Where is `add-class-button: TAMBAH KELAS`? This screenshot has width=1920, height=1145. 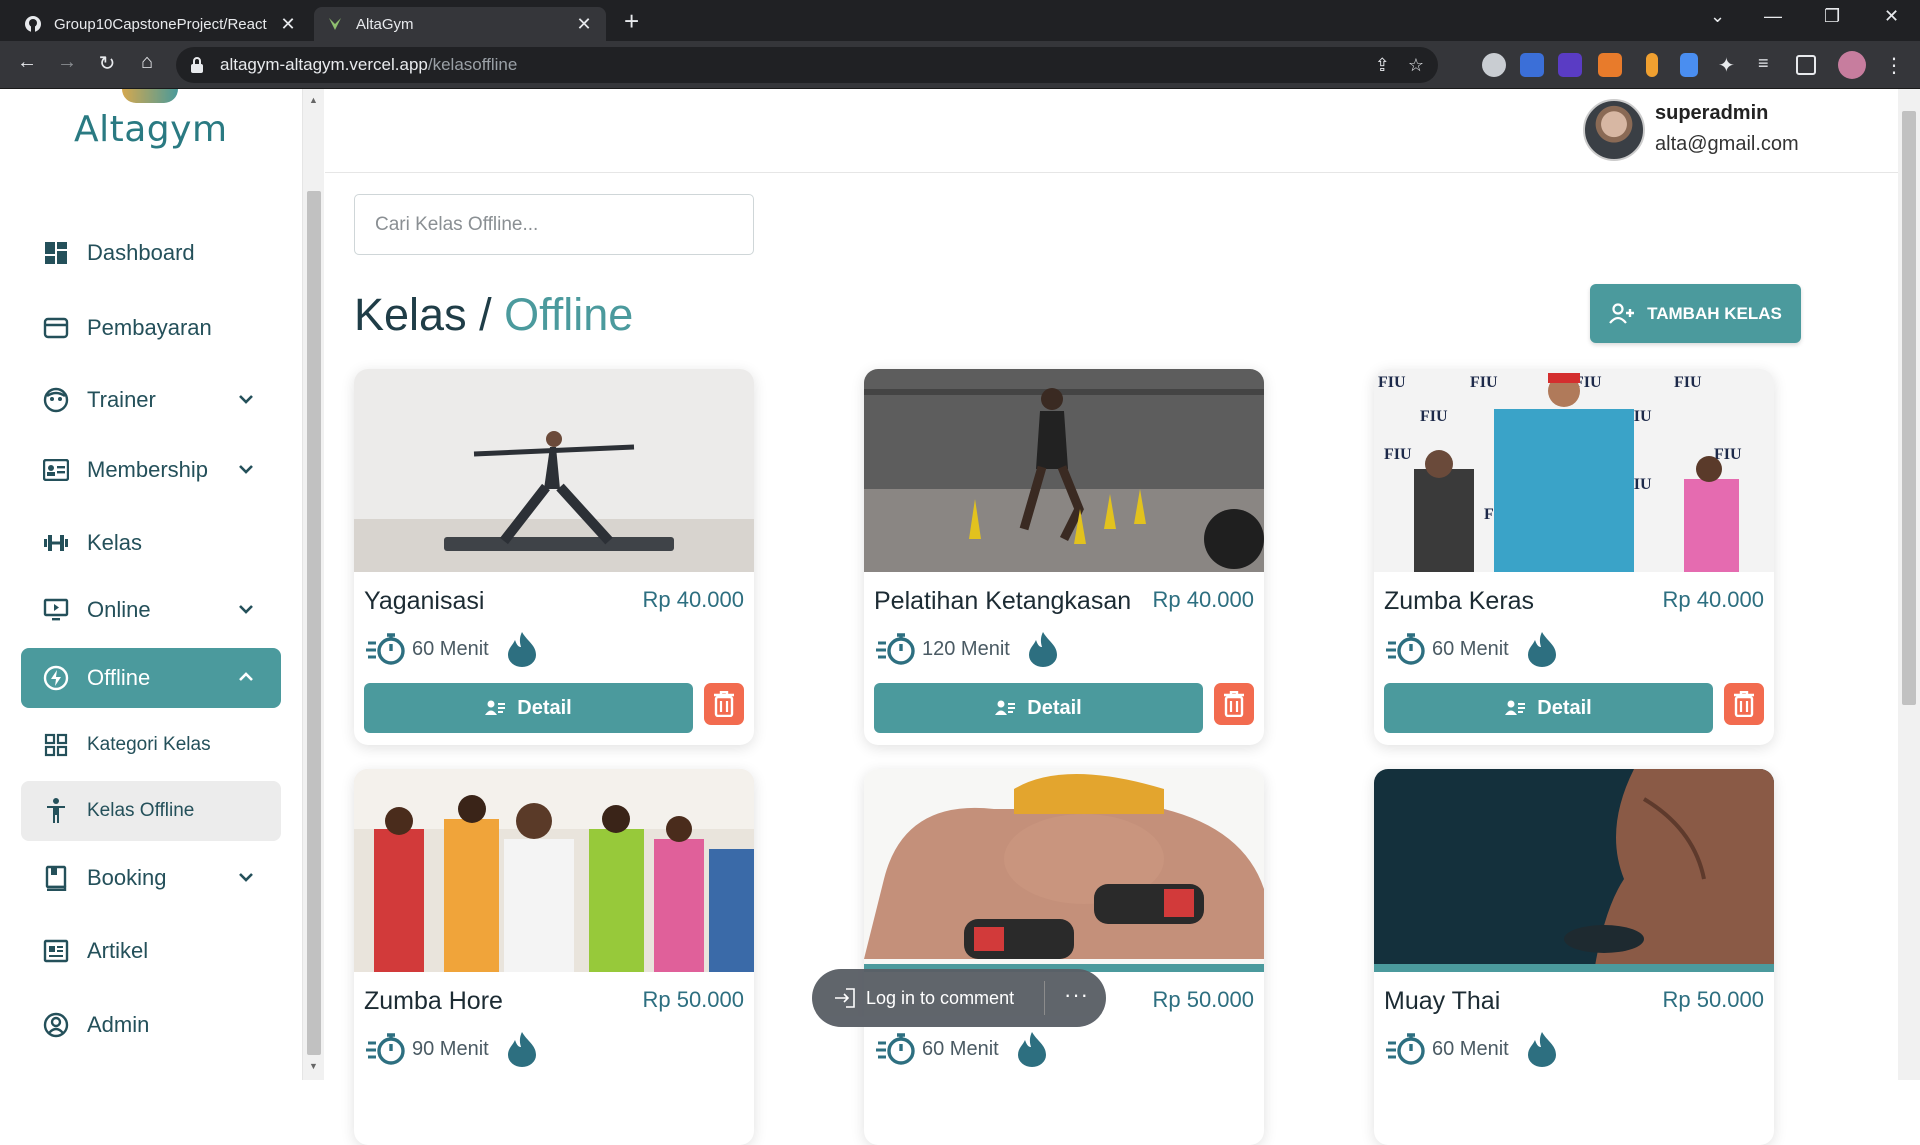
add-class-button: TAMBAH KELAS is located at coordinates (1695, 313).